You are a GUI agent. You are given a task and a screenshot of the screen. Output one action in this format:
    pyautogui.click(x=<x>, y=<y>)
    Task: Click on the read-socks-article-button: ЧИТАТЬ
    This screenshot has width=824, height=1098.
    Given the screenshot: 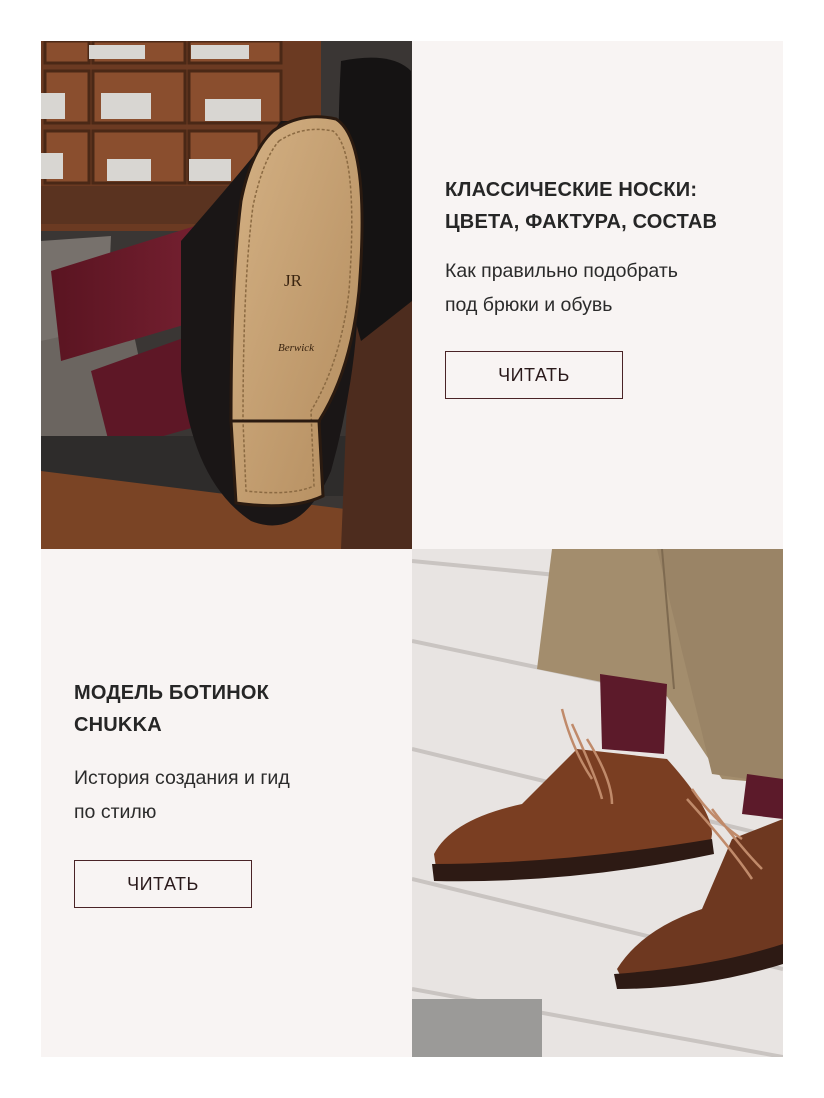 What is the action you would take?
    pyautogui.click(x=534, y=375)
    